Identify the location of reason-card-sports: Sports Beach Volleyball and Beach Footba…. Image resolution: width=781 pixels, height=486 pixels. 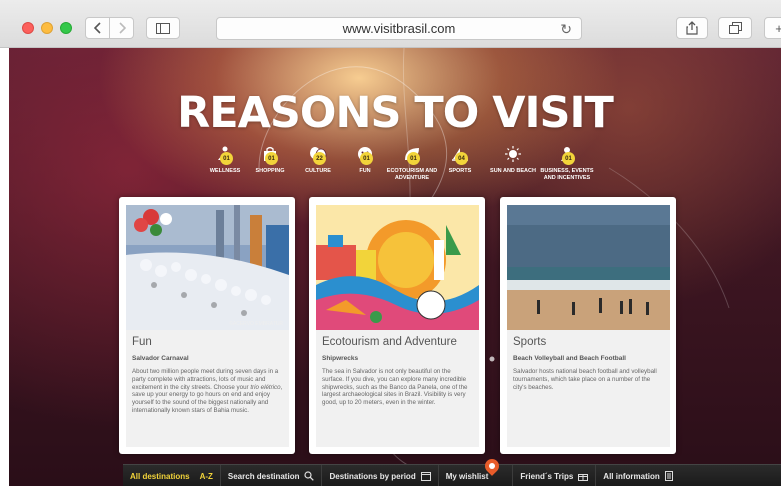
(588, 325).